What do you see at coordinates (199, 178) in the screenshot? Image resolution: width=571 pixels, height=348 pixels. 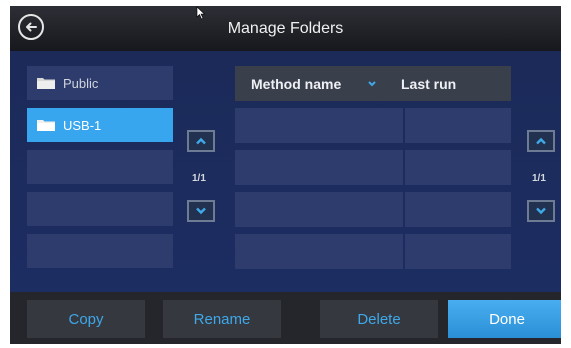 I see `folder-page-indicator: 1/1` at bounding box center [199, 178].